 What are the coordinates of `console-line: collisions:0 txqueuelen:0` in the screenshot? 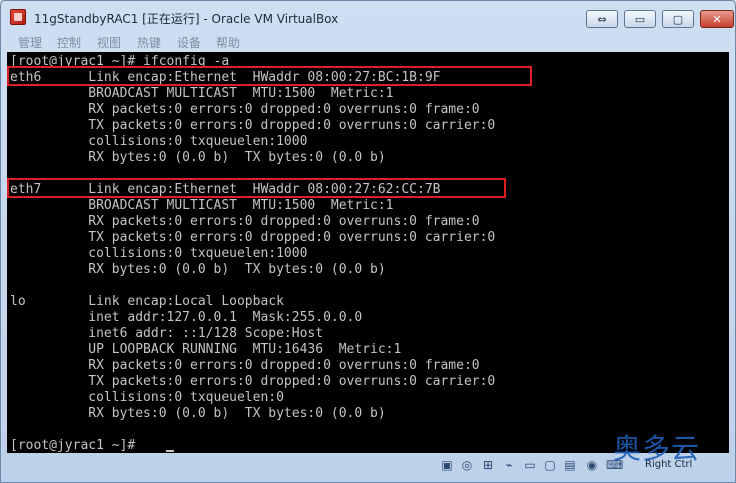 It's located at (147, 397).